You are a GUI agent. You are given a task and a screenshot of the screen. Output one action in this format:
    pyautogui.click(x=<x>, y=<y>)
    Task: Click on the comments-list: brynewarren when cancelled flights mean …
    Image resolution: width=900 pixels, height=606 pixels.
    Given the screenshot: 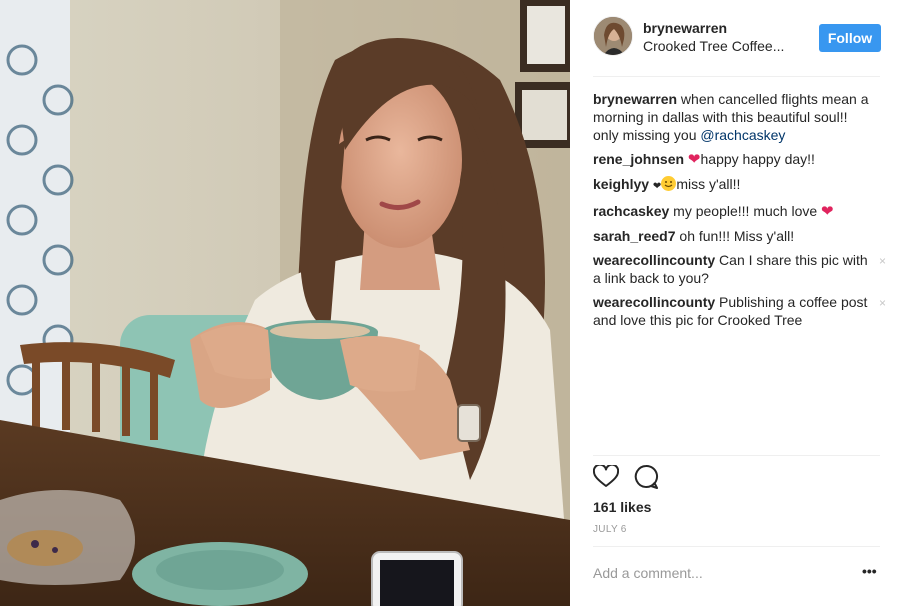 What is the action you would take?
    pyautogui.click(x=739, y=212)
    